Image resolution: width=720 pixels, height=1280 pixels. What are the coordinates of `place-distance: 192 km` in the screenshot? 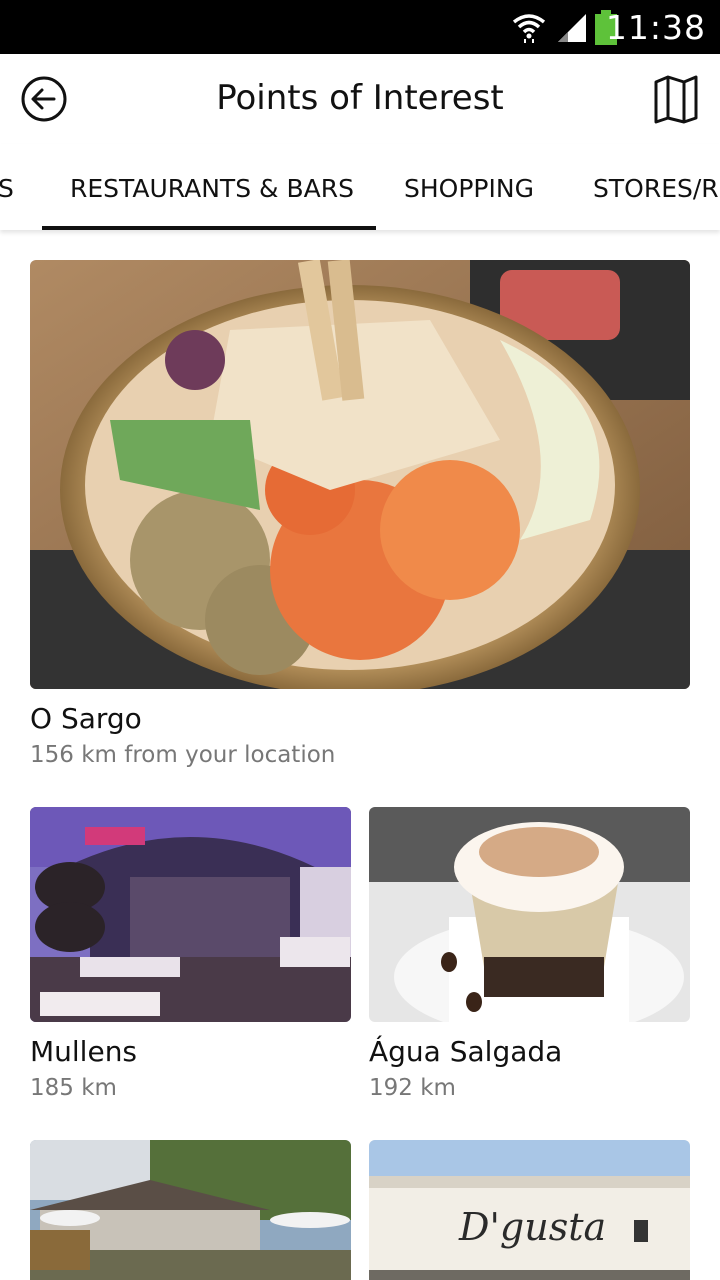 It's located at (412, 1088).